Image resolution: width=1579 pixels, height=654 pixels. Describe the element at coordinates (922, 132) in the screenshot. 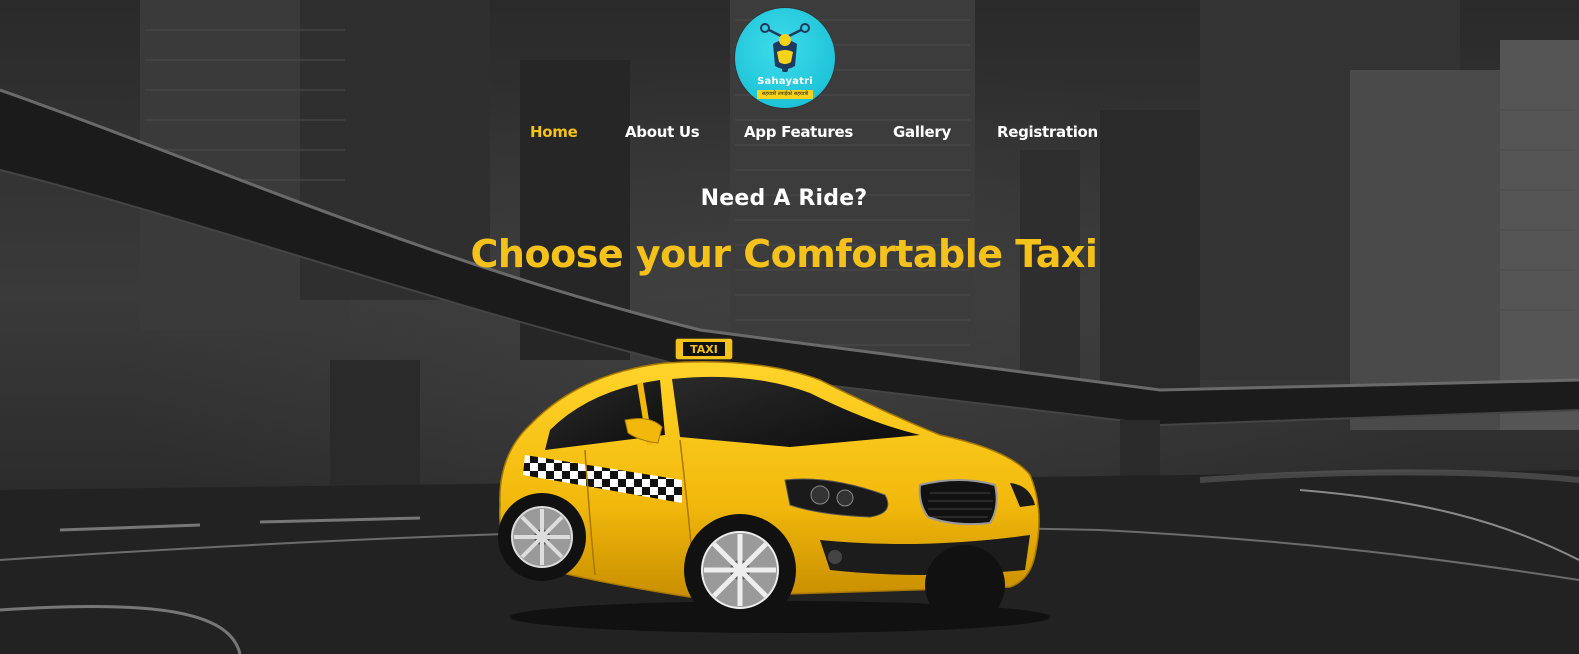

I see `nav-gallery: Gallery` at that location.